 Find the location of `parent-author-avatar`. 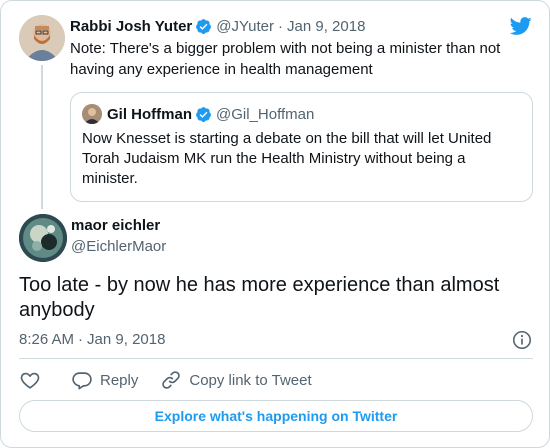

parent-author-avatar is located at coordinates (42, 38).